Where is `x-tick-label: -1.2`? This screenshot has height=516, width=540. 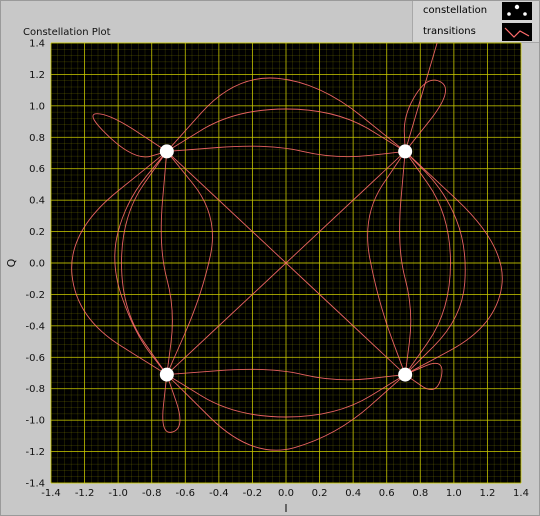
x-tick-label: -1.2 is located at coordinates (85, 493).